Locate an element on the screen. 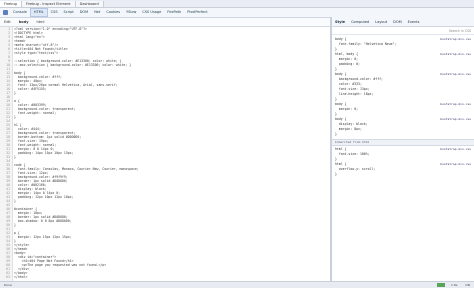 This screenshot has width=474, height=288. code-line: color: #4F5155; is located at coordinates (30, 89).